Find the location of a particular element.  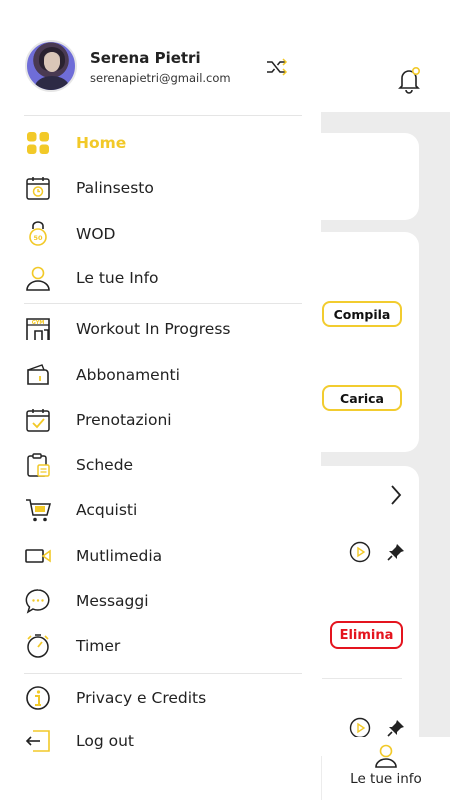

menu-item-acquisti: Acquisti is located at coordinates (163, 510).